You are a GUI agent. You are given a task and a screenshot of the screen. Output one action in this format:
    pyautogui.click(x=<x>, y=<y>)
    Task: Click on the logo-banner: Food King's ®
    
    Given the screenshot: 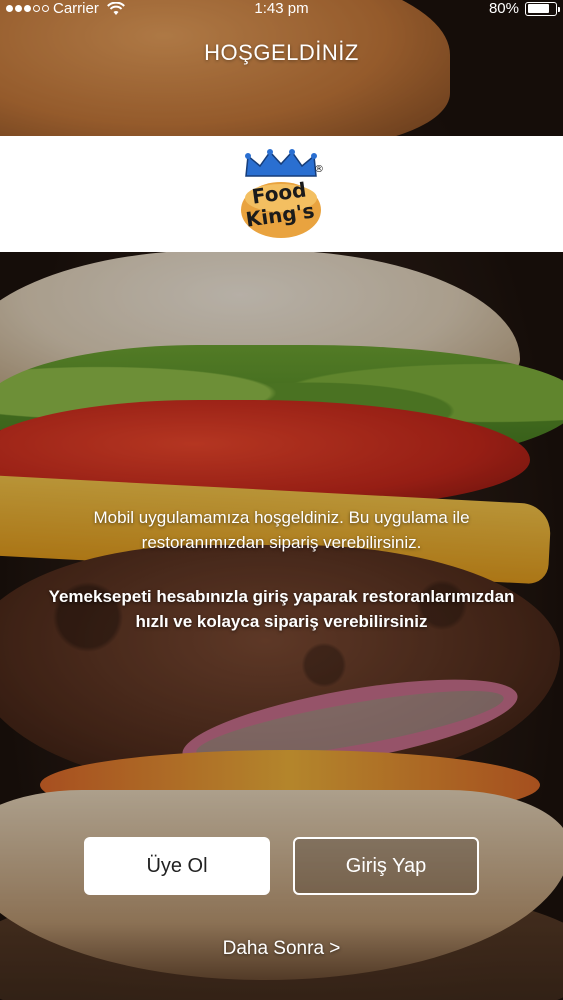 What is the action you would take?
    pyautogui.click(x=281, y=194)
    